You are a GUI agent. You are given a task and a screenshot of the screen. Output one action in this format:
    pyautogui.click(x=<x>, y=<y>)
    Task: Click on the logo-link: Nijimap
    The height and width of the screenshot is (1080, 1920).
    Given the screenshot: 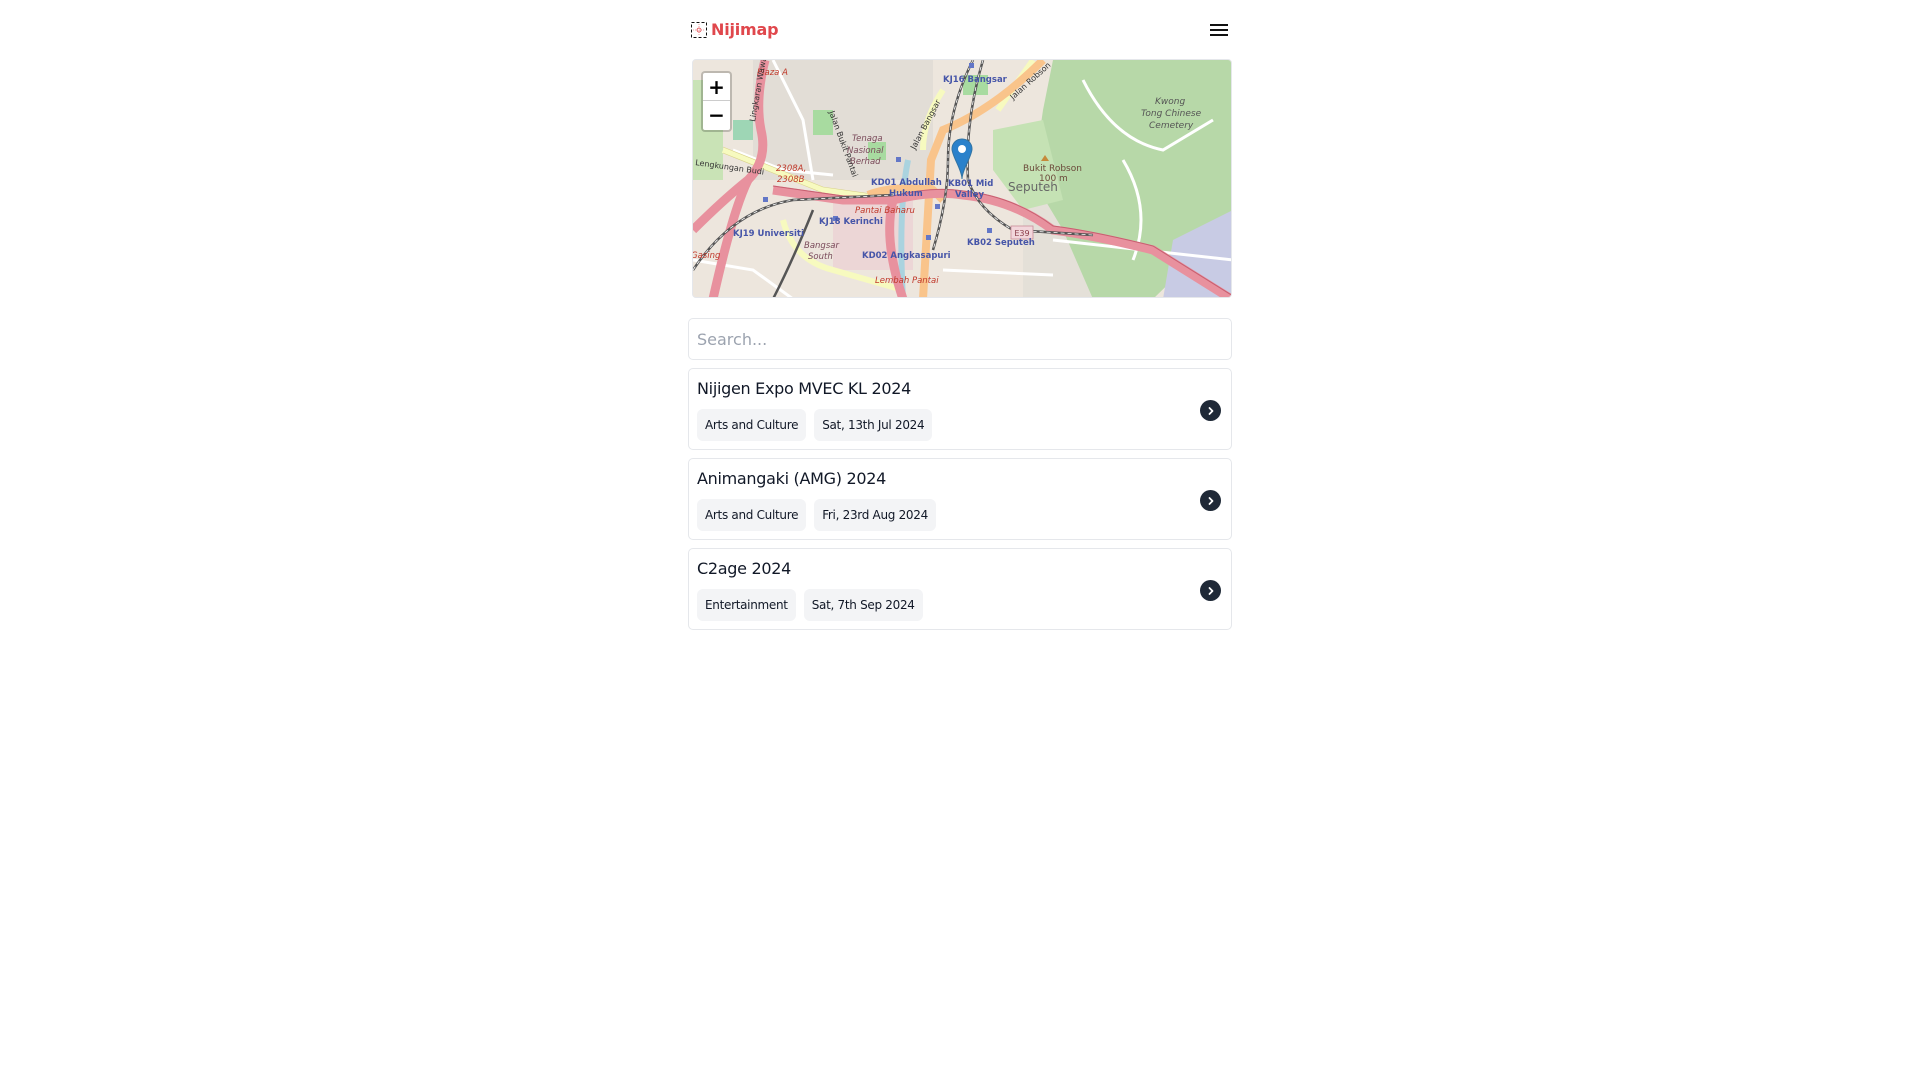 What is the action you would take?
    pyautogui.click(x=735, y=29)
    